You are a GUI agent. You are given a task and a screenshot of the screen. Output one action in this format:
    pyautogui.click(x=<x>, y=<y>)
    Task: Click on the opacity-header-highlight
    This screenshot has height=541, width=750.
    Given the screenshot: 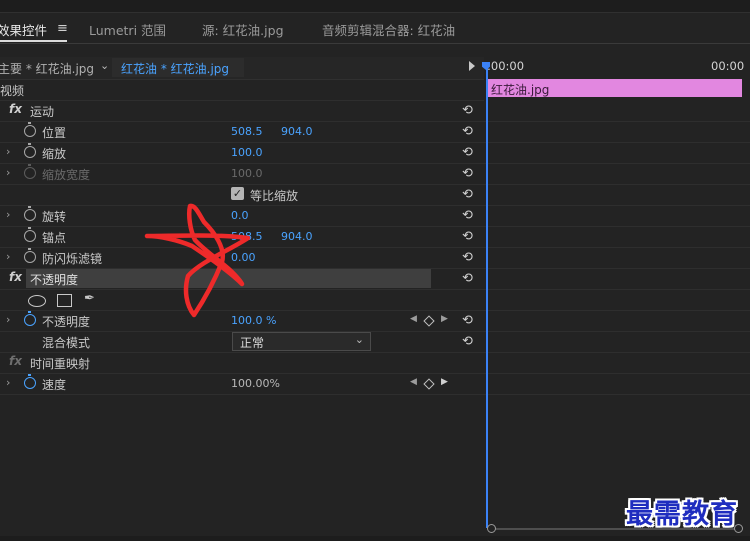 What is the action you would take?
    pyautogui.click(x=228, y=278)
    